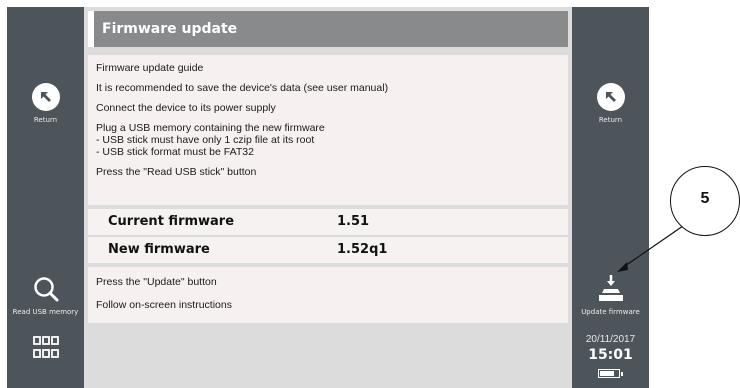 The image size is (740, 388). What do you see at coordinates (328, 250) in the screenshot?
I see `new-firmware-row: New firmware 1.52q1` at bounding box center [328, 250].